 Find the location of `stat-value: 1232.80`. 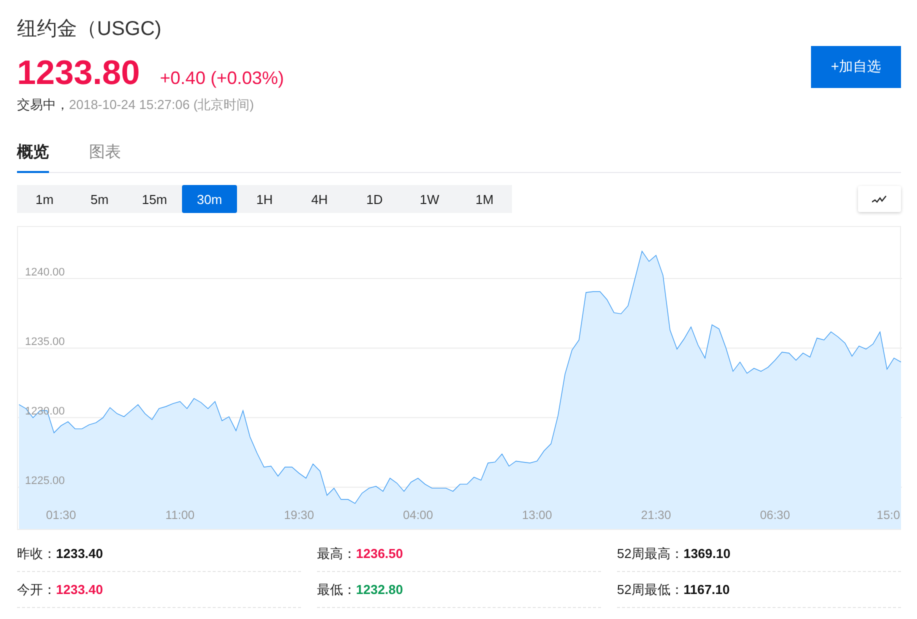

stat-value: 1232.80 is located at coordinates (379, 589).